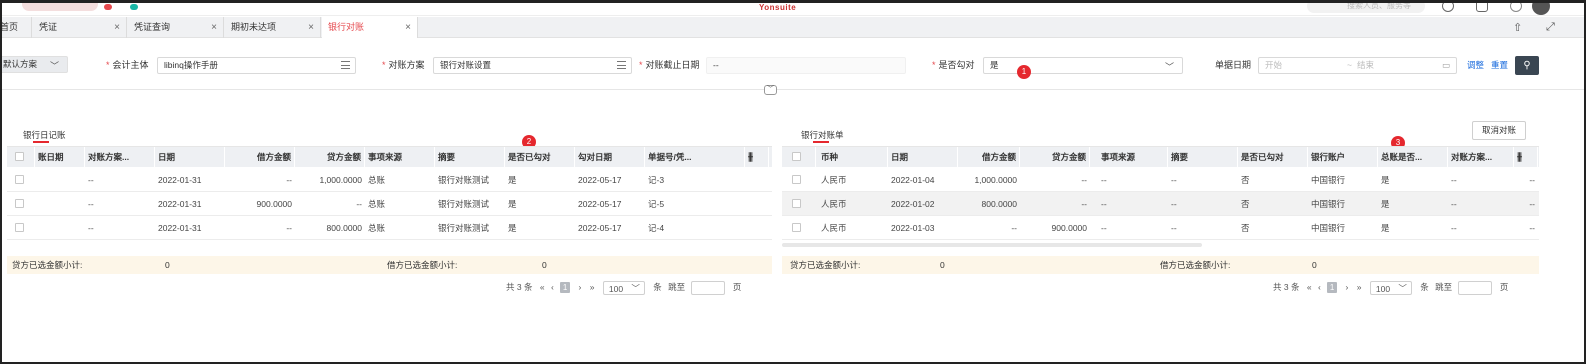  Describe the element at coordinates (853, 157) in the screenshot. I see `col-header: 币种` at that location.